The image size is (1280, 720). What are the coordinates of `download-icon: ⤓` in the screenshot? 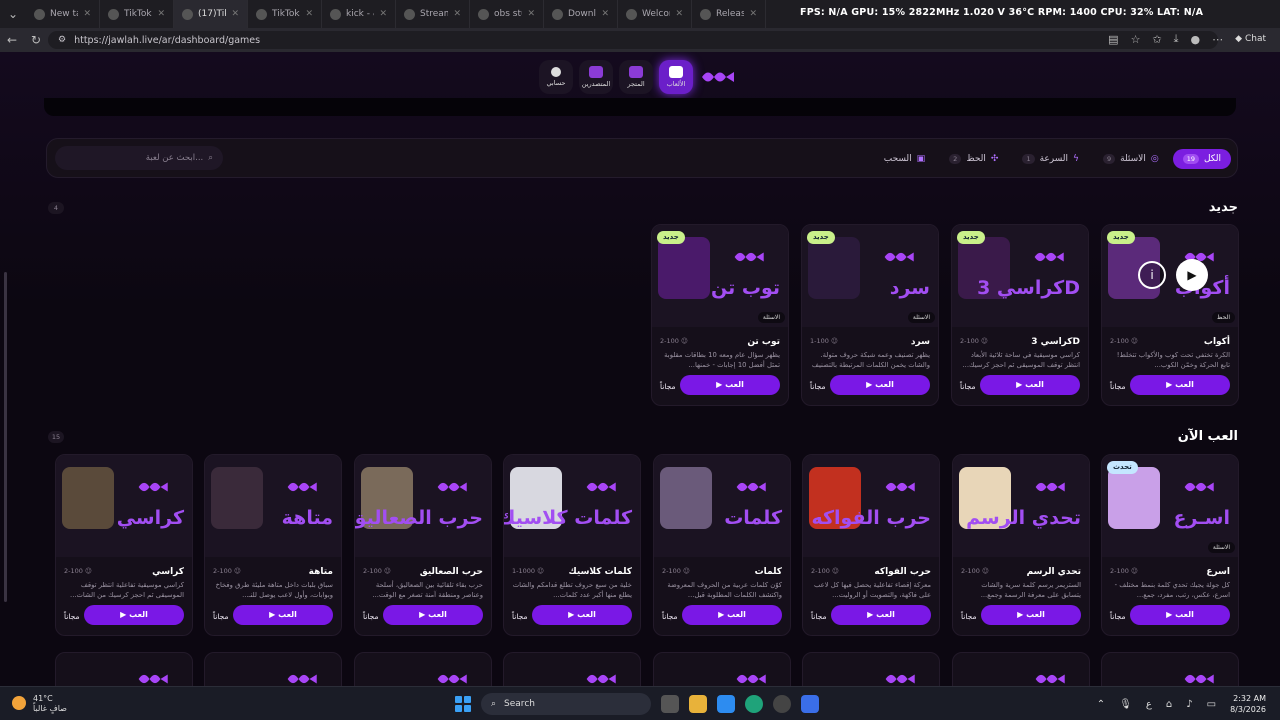 It's located at (1176, 39).